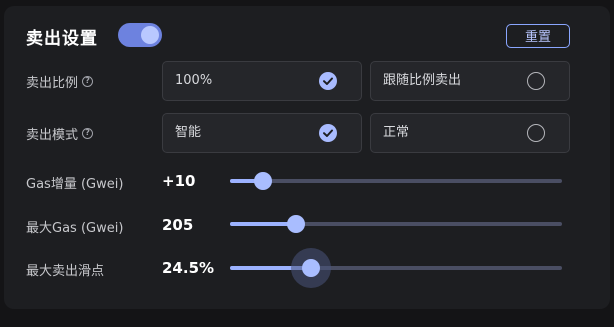 This screenshot has width=614, height=327. Describe the element at coordinates (179, 181) in the screenshot. I see `gas-increment-value: +10` at that location.